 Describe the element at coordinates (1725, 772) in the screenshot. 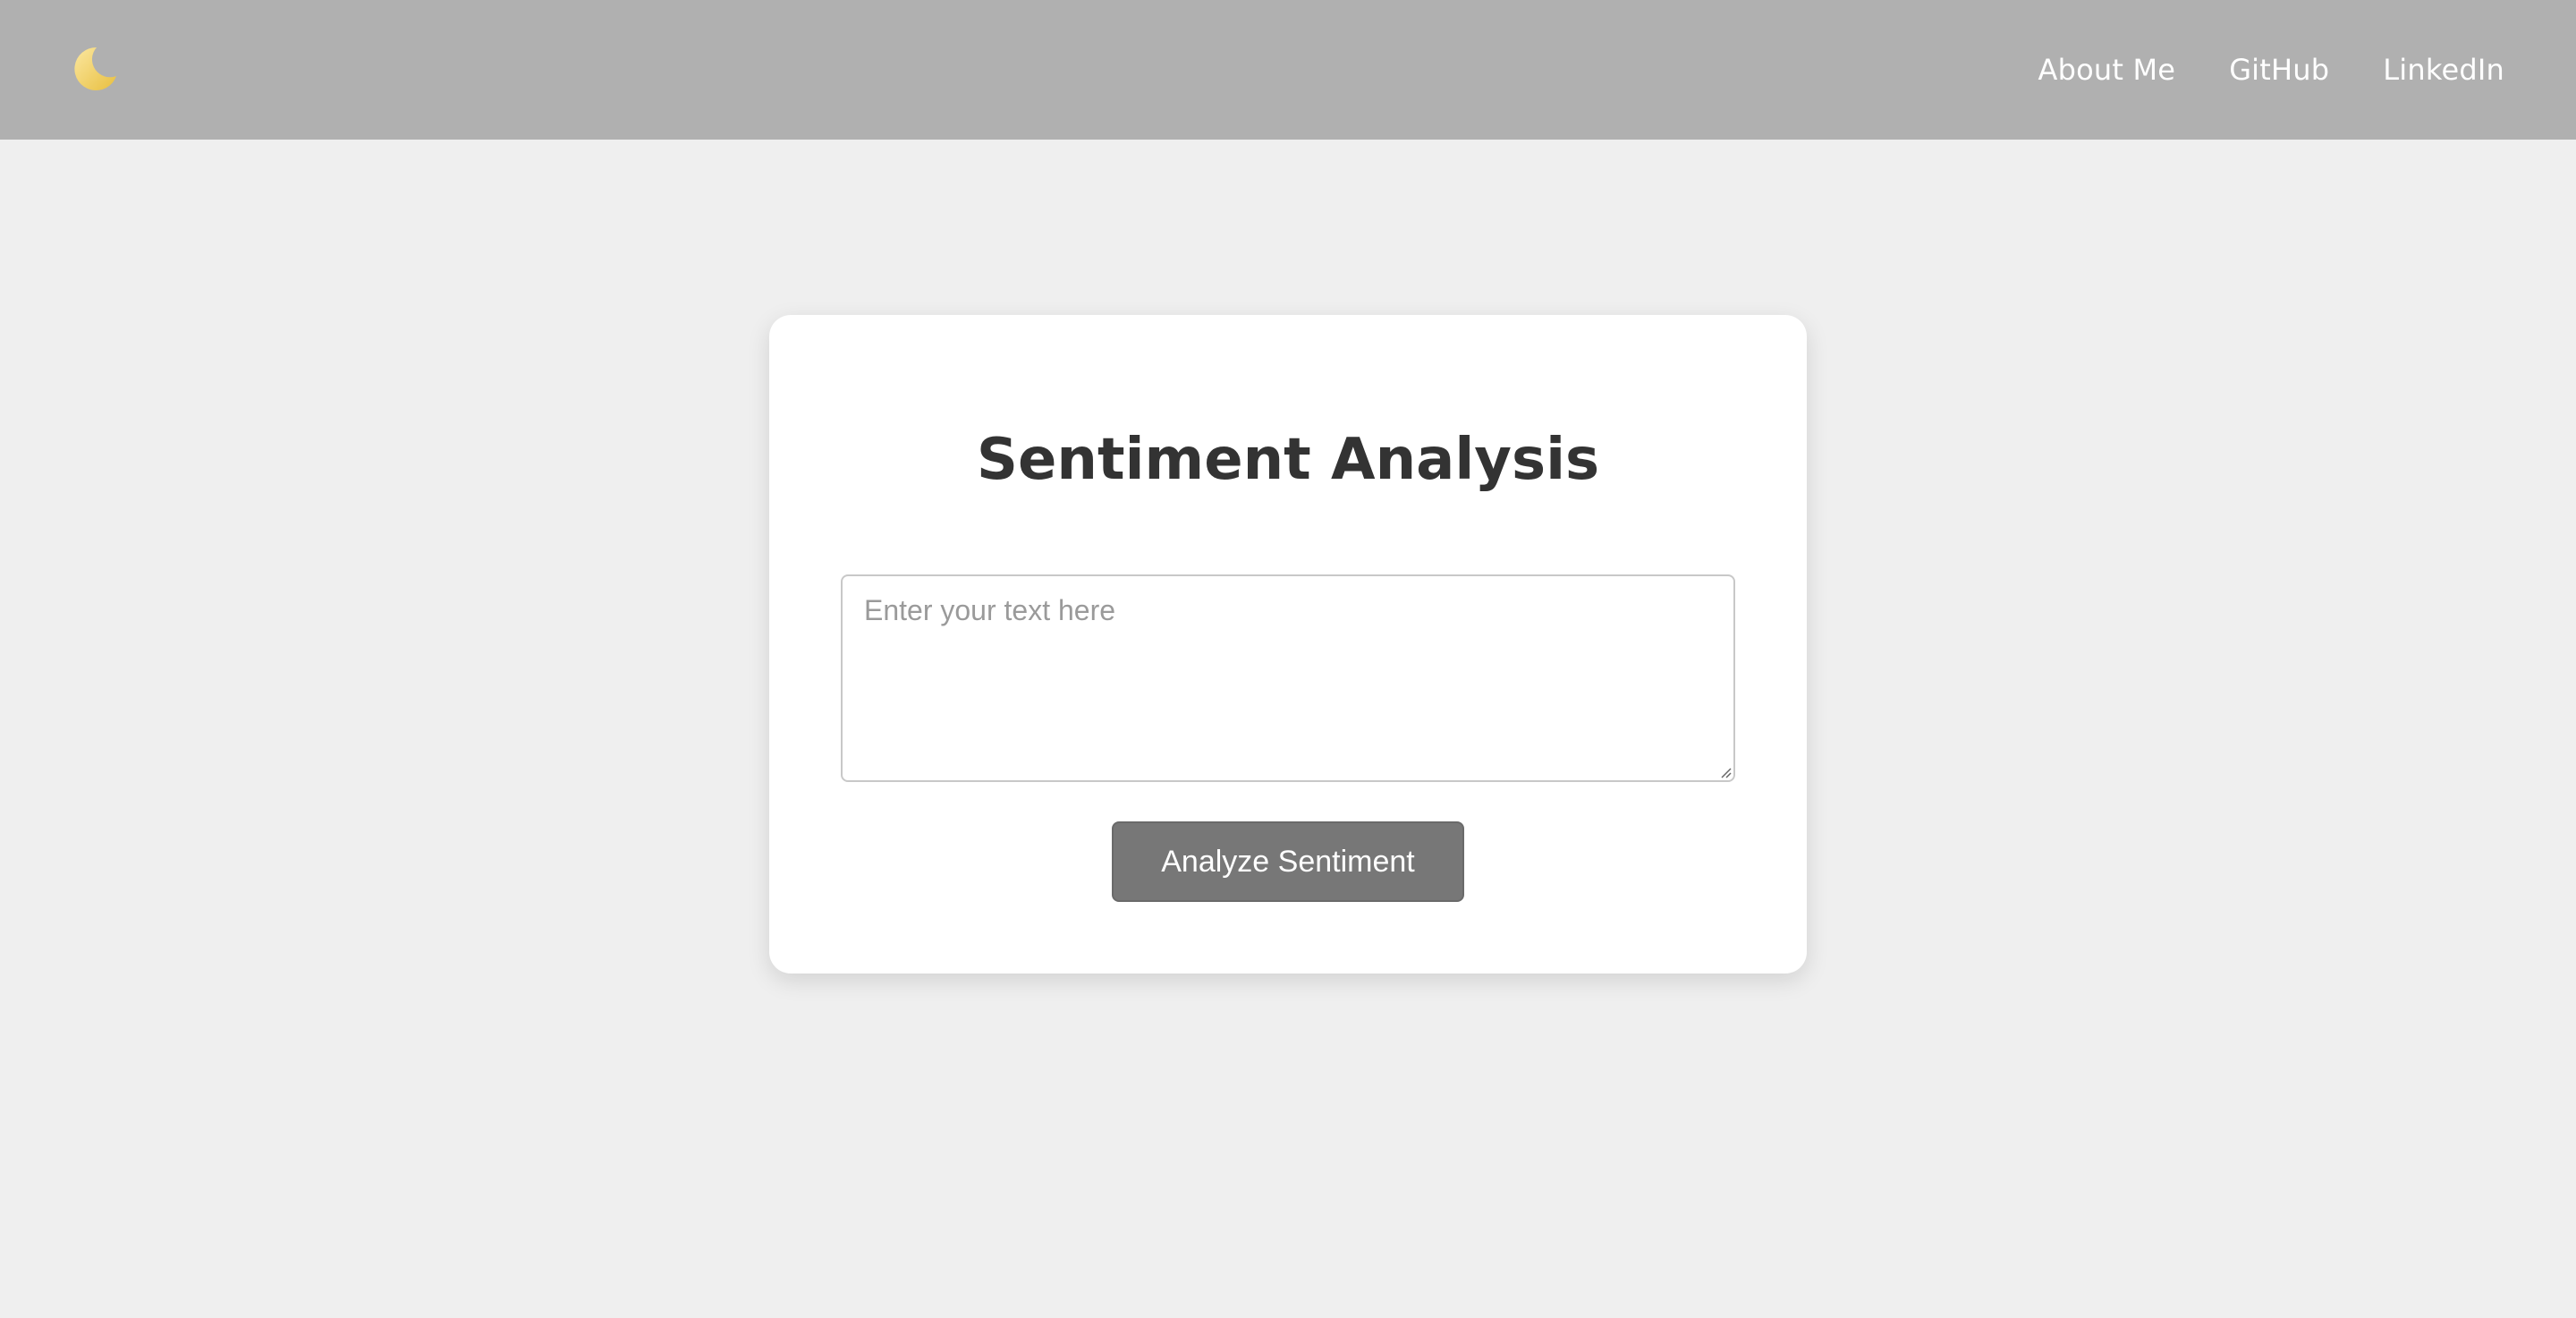

I see `resize-handle-icon` at that location.